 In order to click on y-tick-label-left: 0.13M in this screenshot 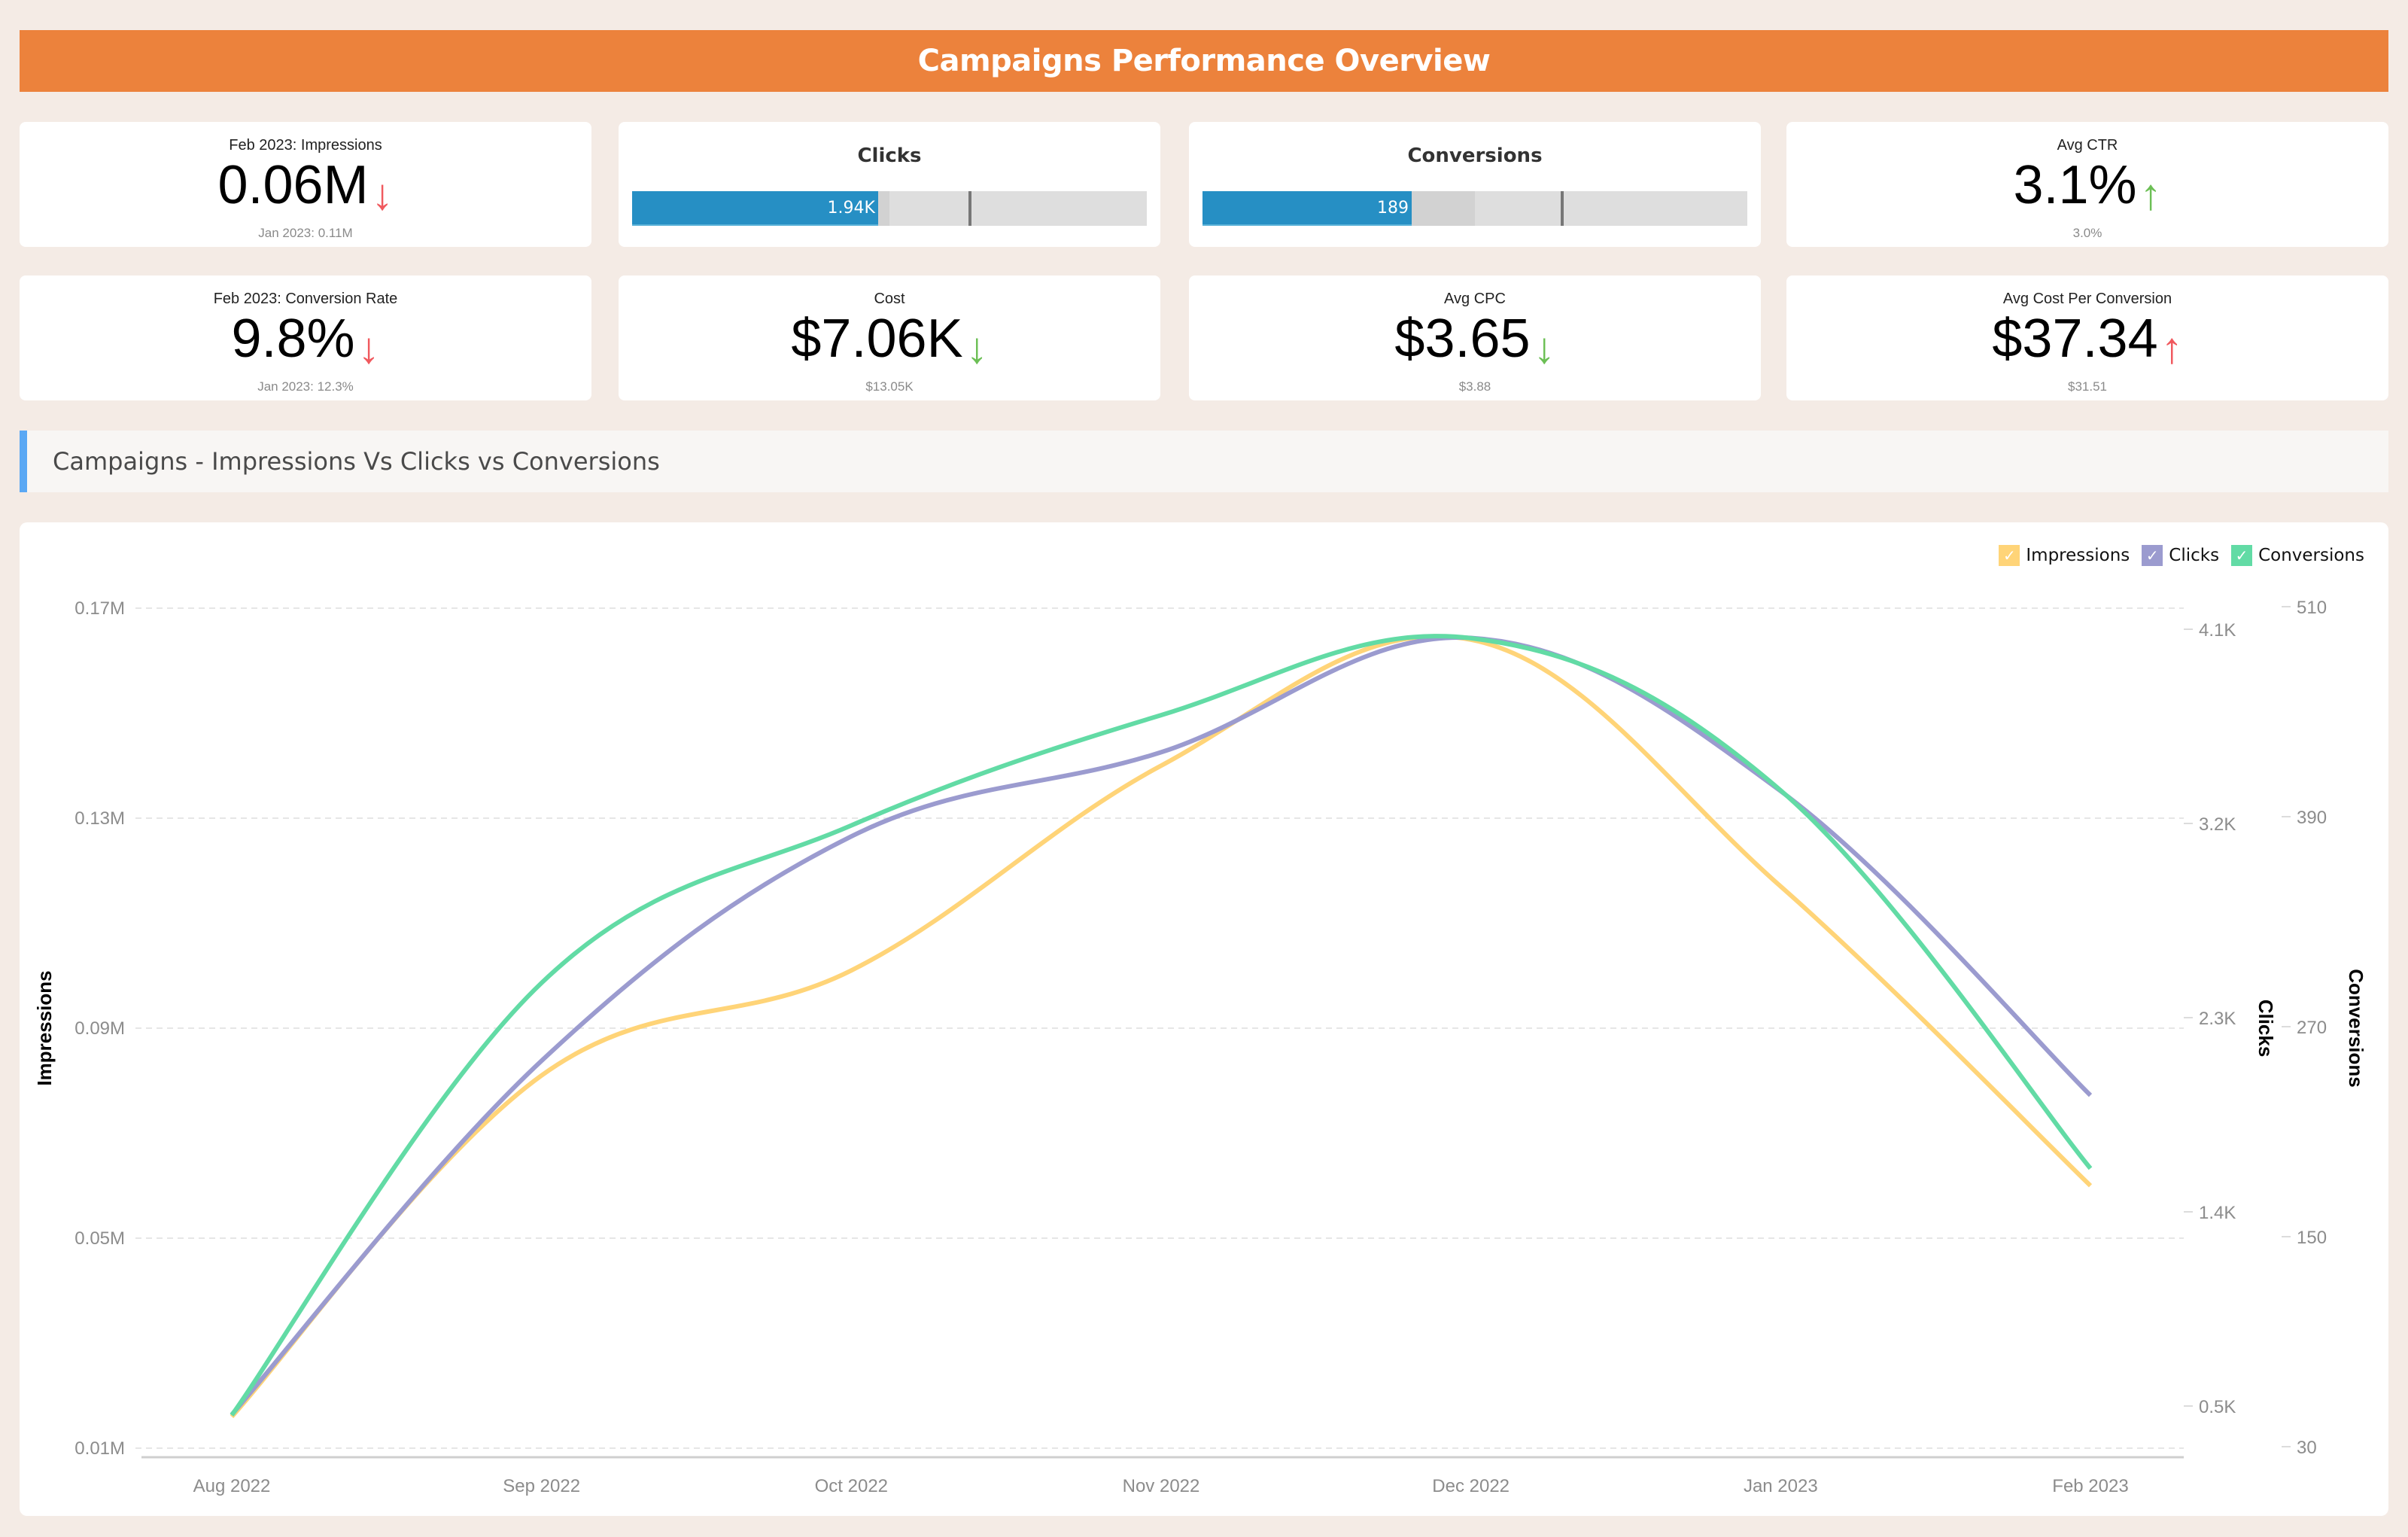, I will do `click(99, 818)`.